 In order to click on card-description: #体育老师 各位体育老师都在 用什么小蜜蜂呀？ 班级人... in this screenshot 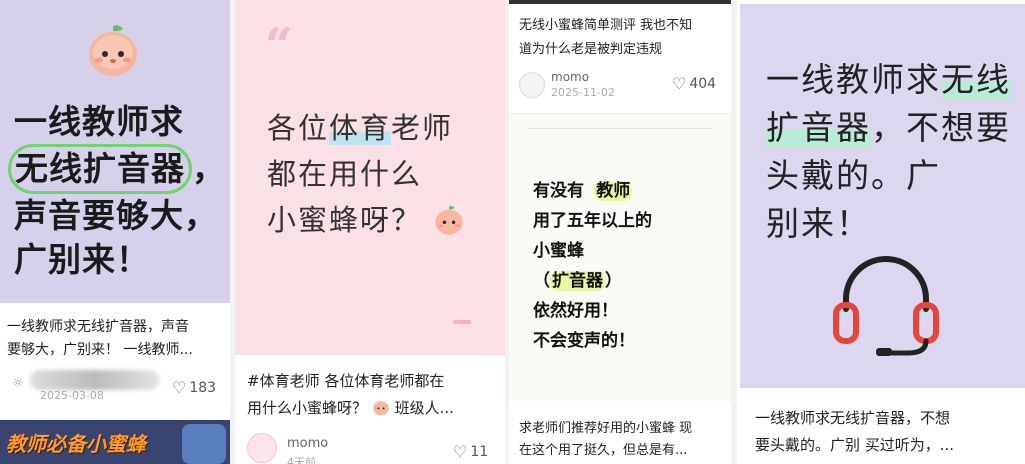, I will do `click(372, 395)`.